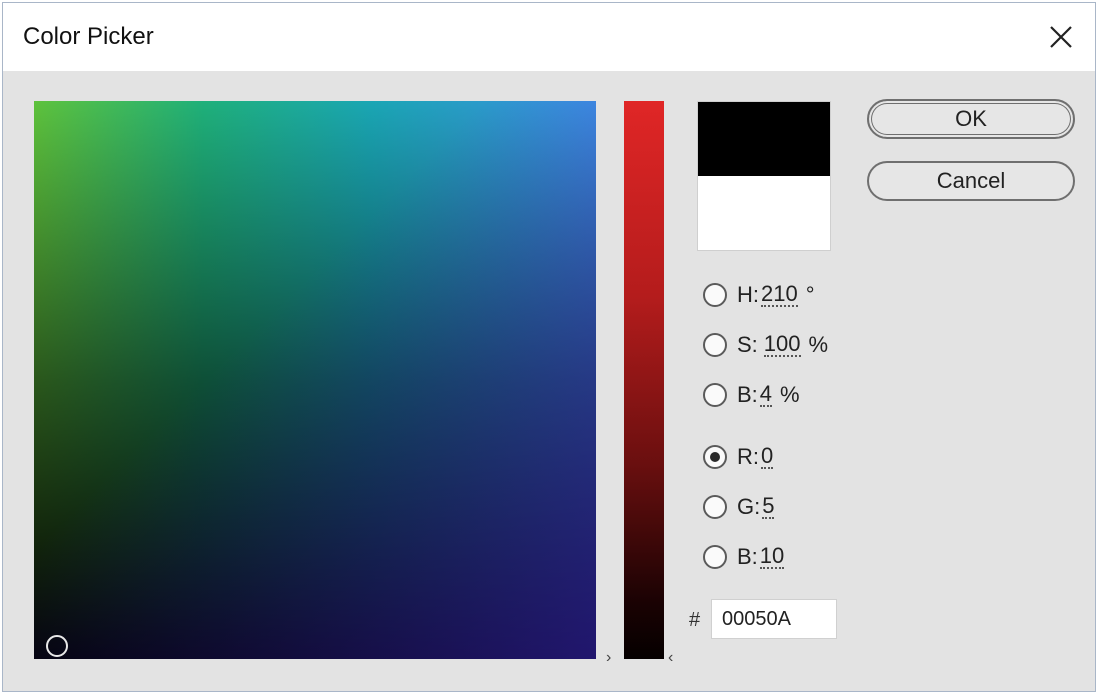 Image resolution: width=1100 pixels, height=696 pixels. What do you see at coordinates (695, 620) in the screenshot?
I see `hex-prefix: #` at bounding box center [695, 620].